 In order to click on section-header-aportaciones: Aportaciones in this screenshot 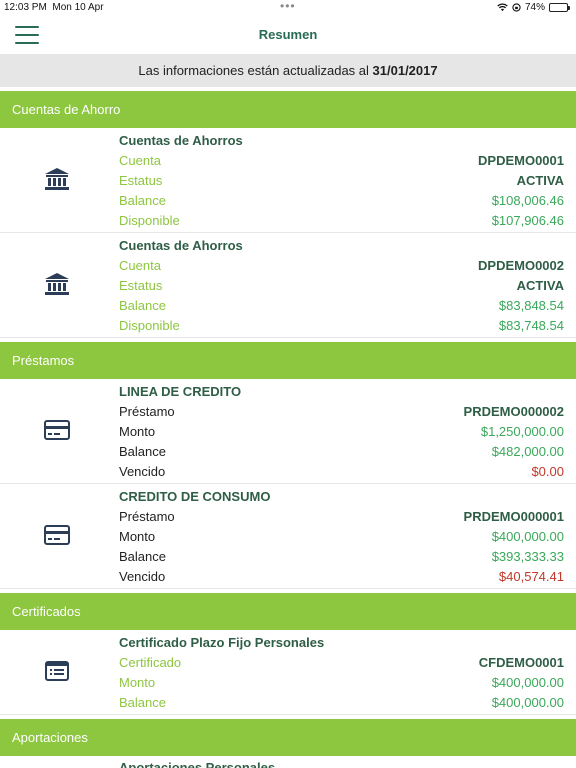, I will do `click(288, 737)`.